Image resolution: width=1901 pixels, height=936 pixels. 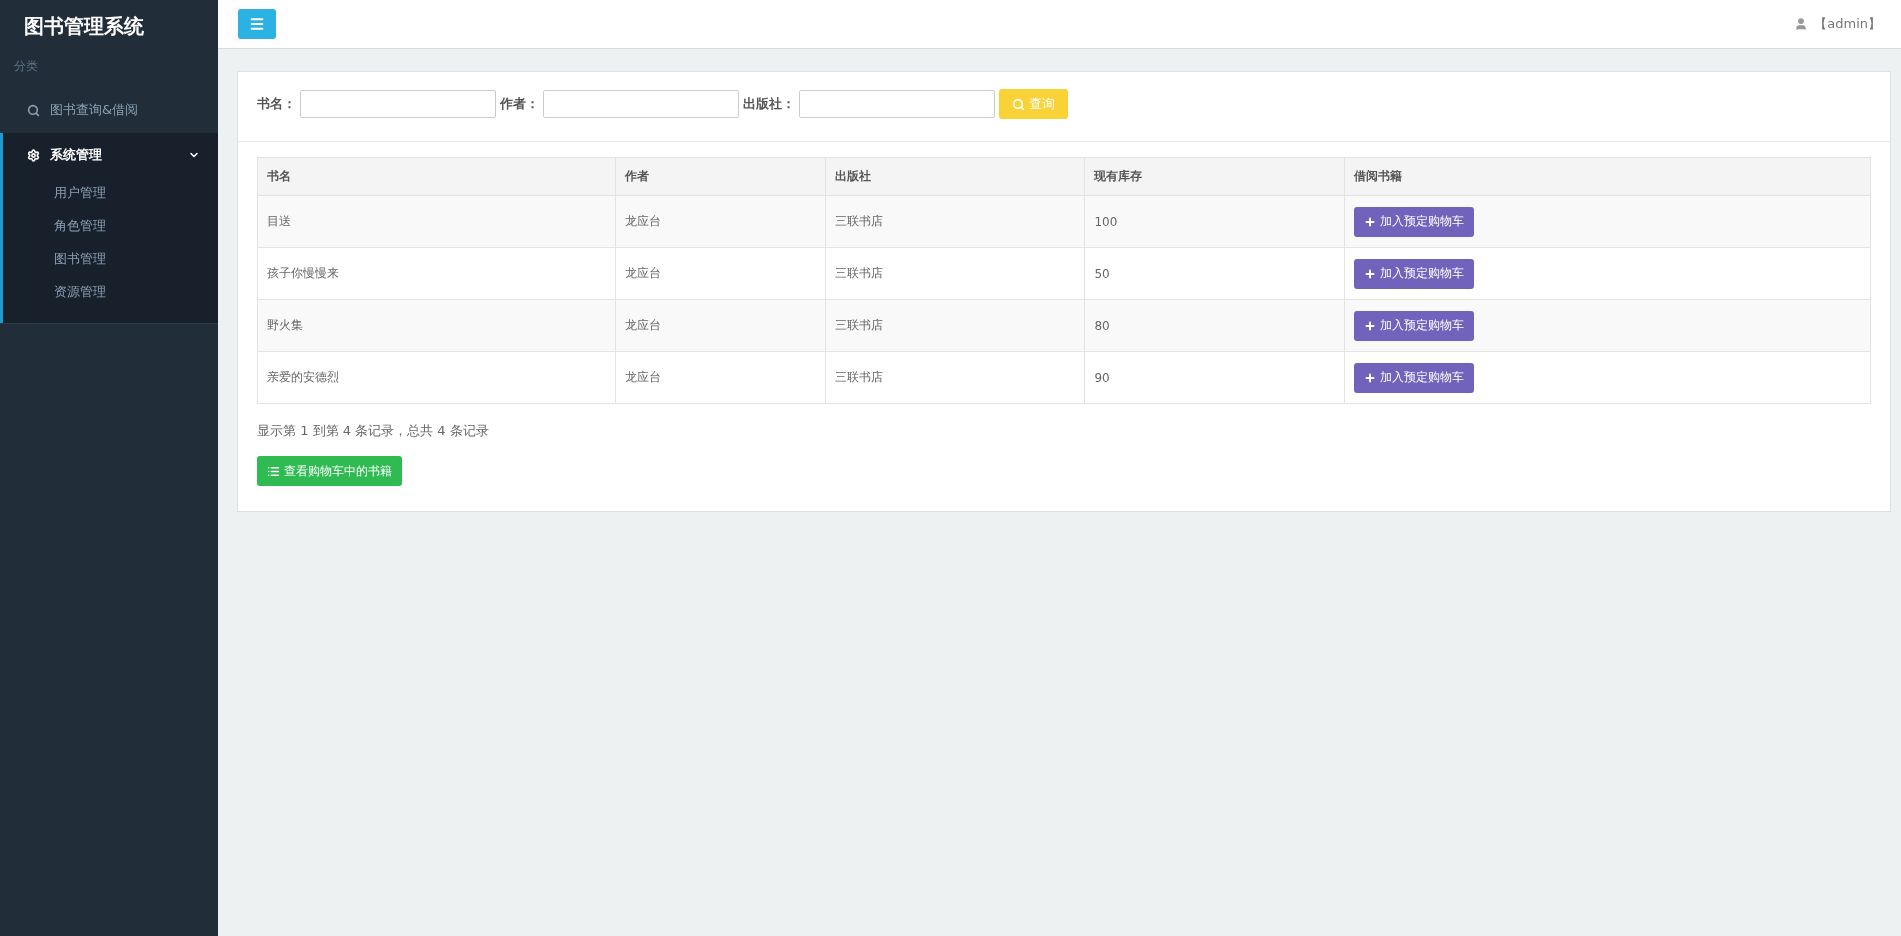 I want to click on pagination-info: 显示第 1 到第 4 条记录，总共 4 条记录, so click(x=373, y=431).